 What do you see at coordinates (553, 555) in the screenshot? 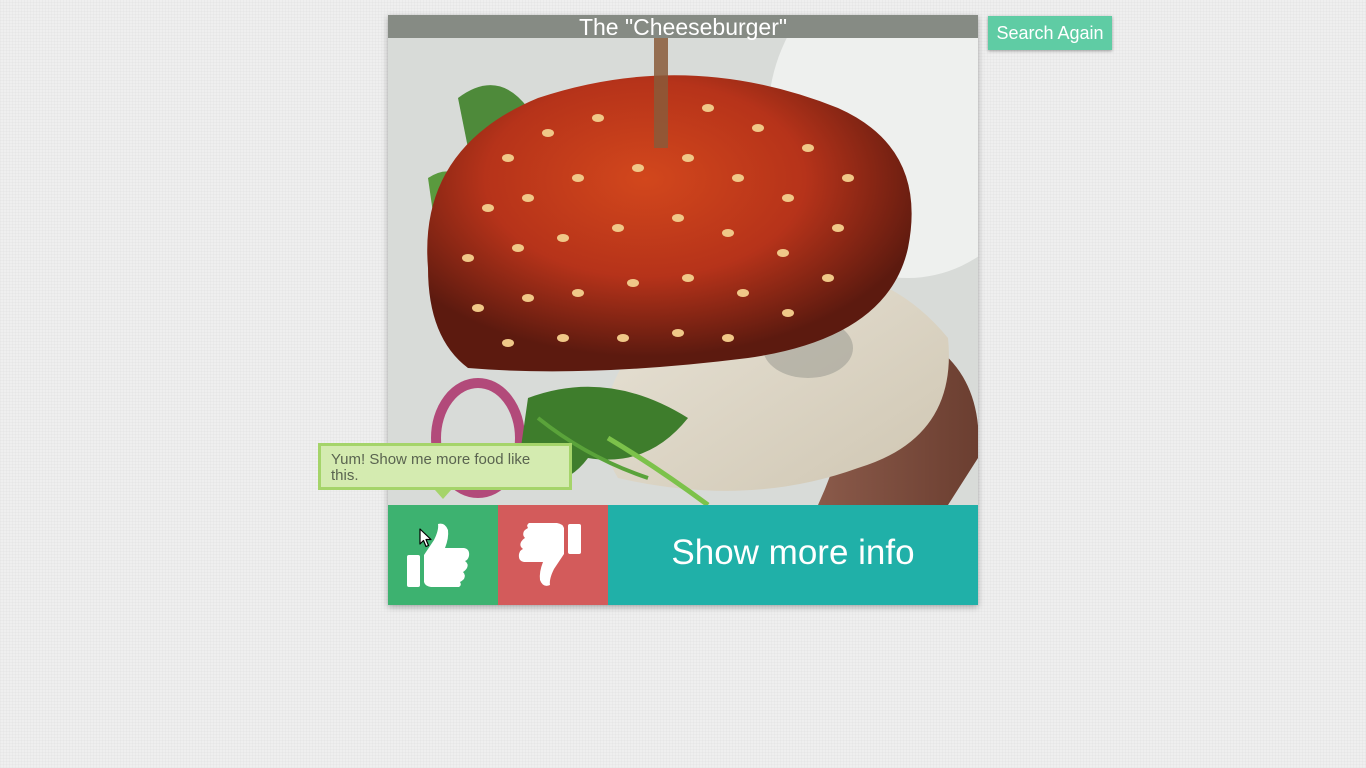
I see `dislike-button` at bounding box center [553, 555].